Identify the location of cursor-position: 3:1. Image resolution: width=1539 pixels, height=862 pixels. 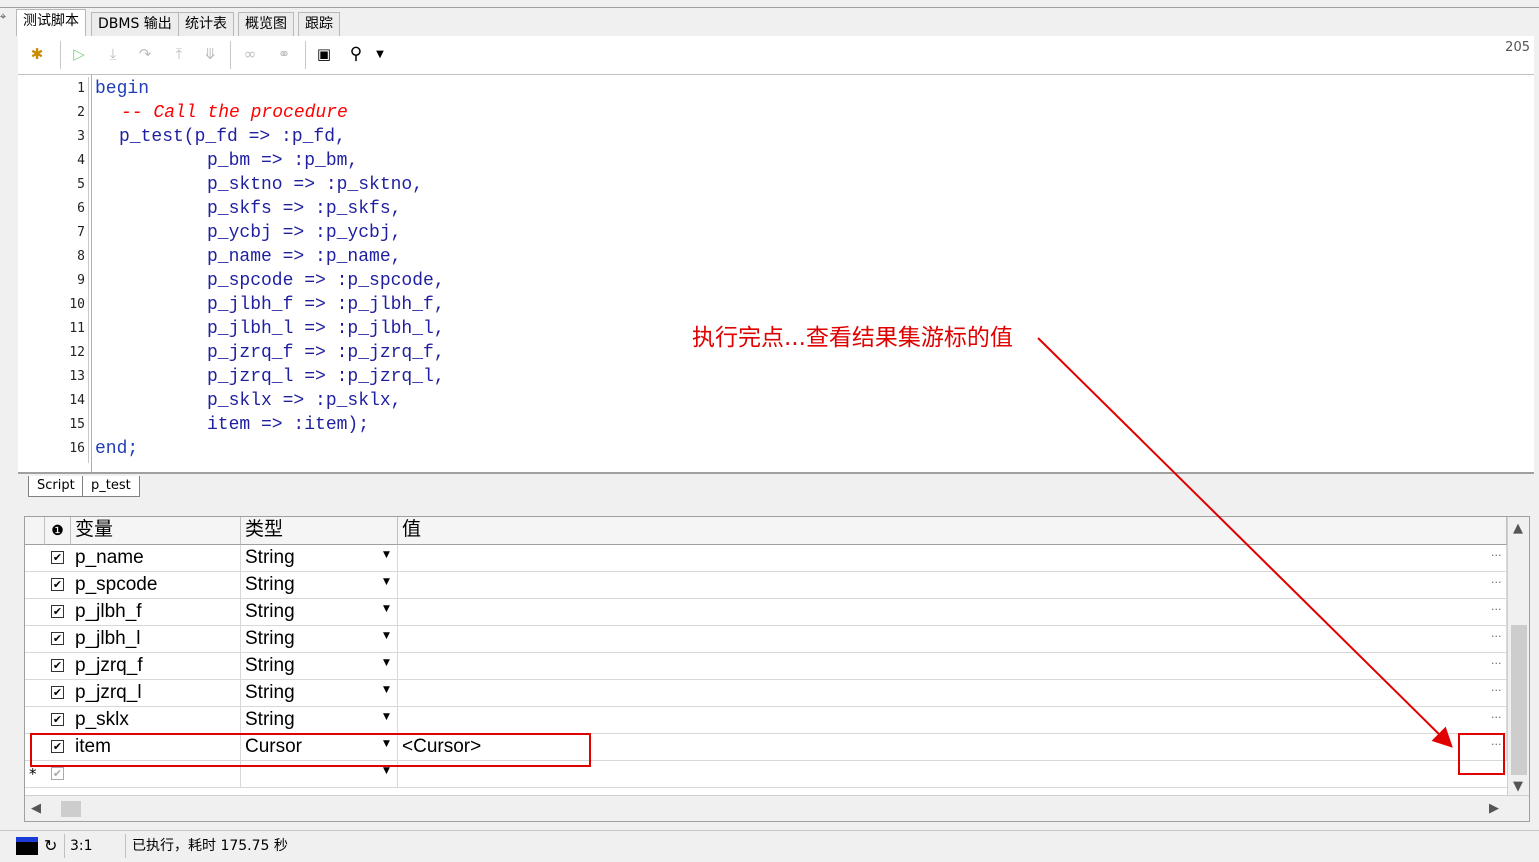
(81, 846).